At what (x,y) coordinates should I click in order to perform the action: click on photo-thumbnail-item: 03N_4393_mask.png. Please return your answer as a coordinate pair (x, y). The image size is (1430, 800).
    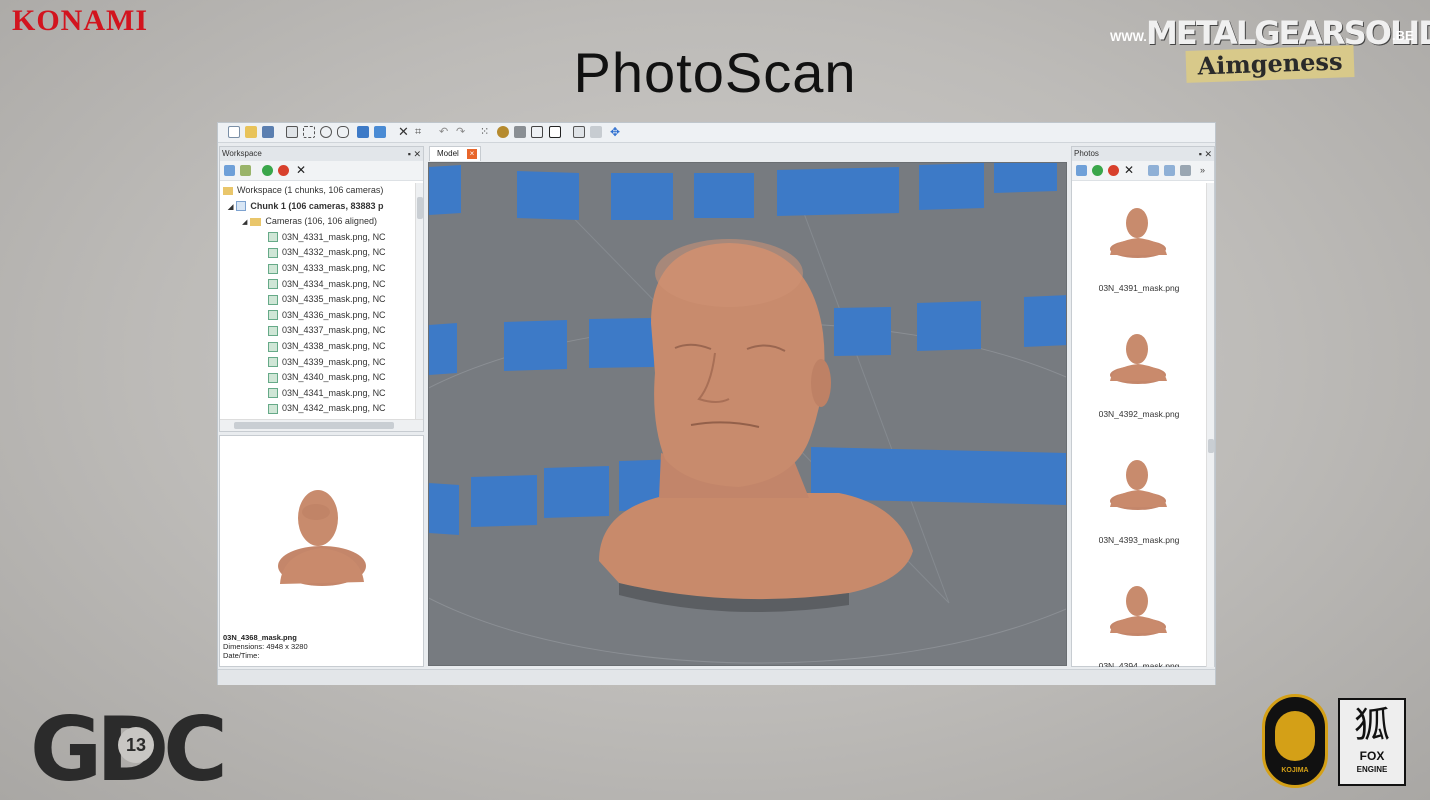
    Looking at the image, I should click on (1139, 498).